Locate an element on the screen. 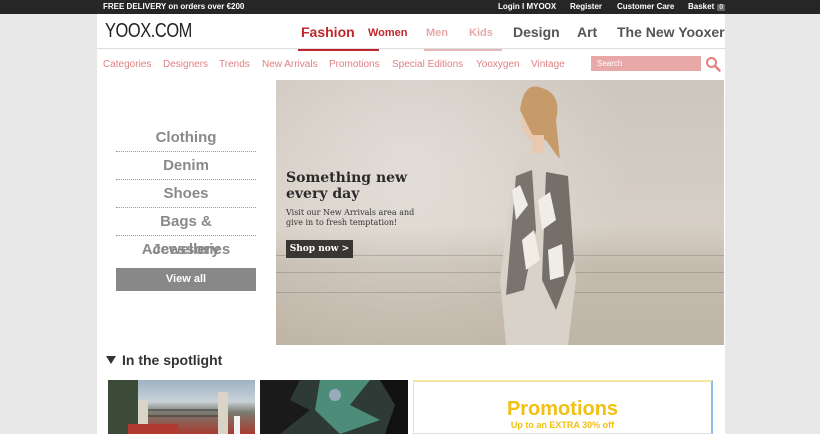  hero-title: Something new every day is located at coordinates (347, 186).